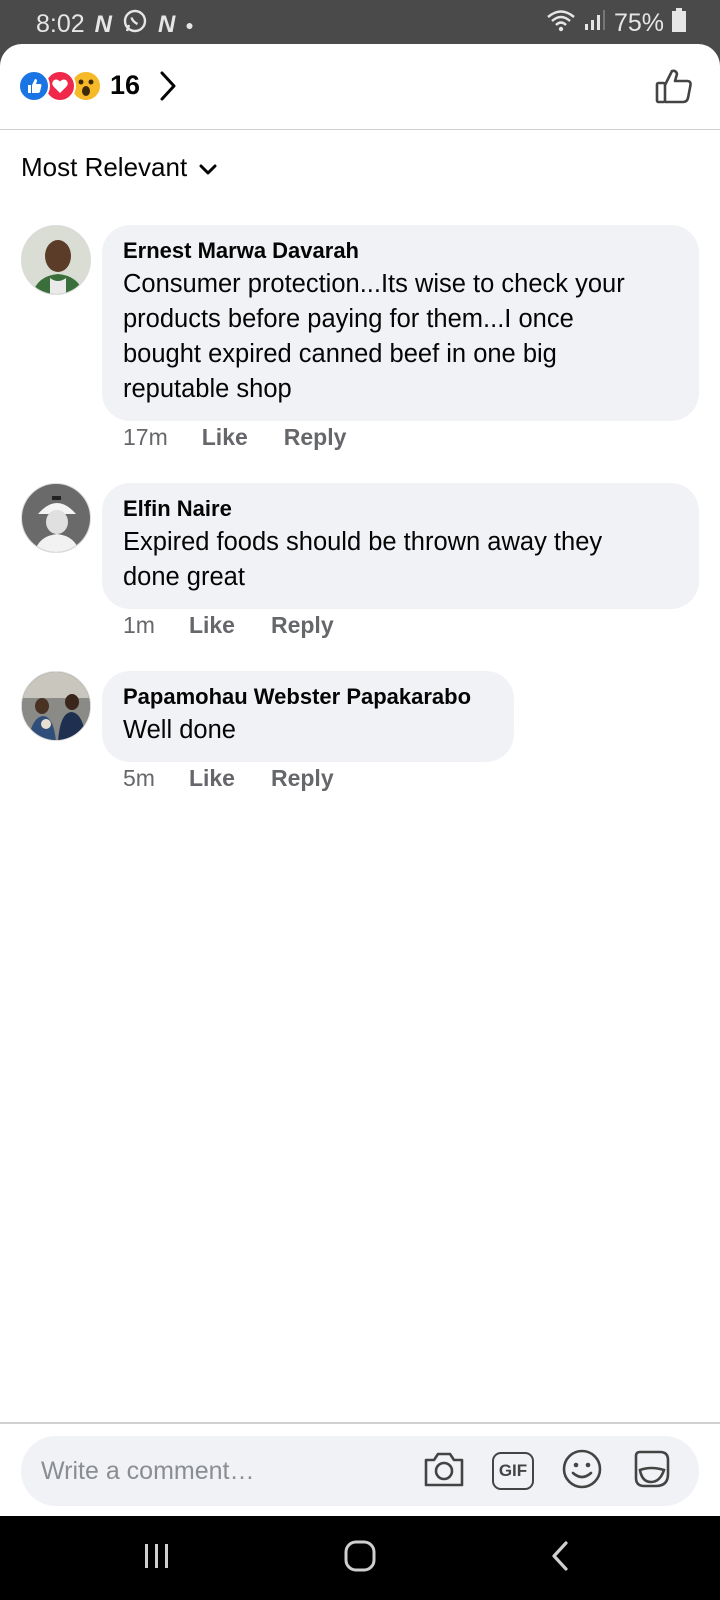 The height and width of the screenshot is (1600, 720). I want to click on status-time: 8:02, so click(60, 24).